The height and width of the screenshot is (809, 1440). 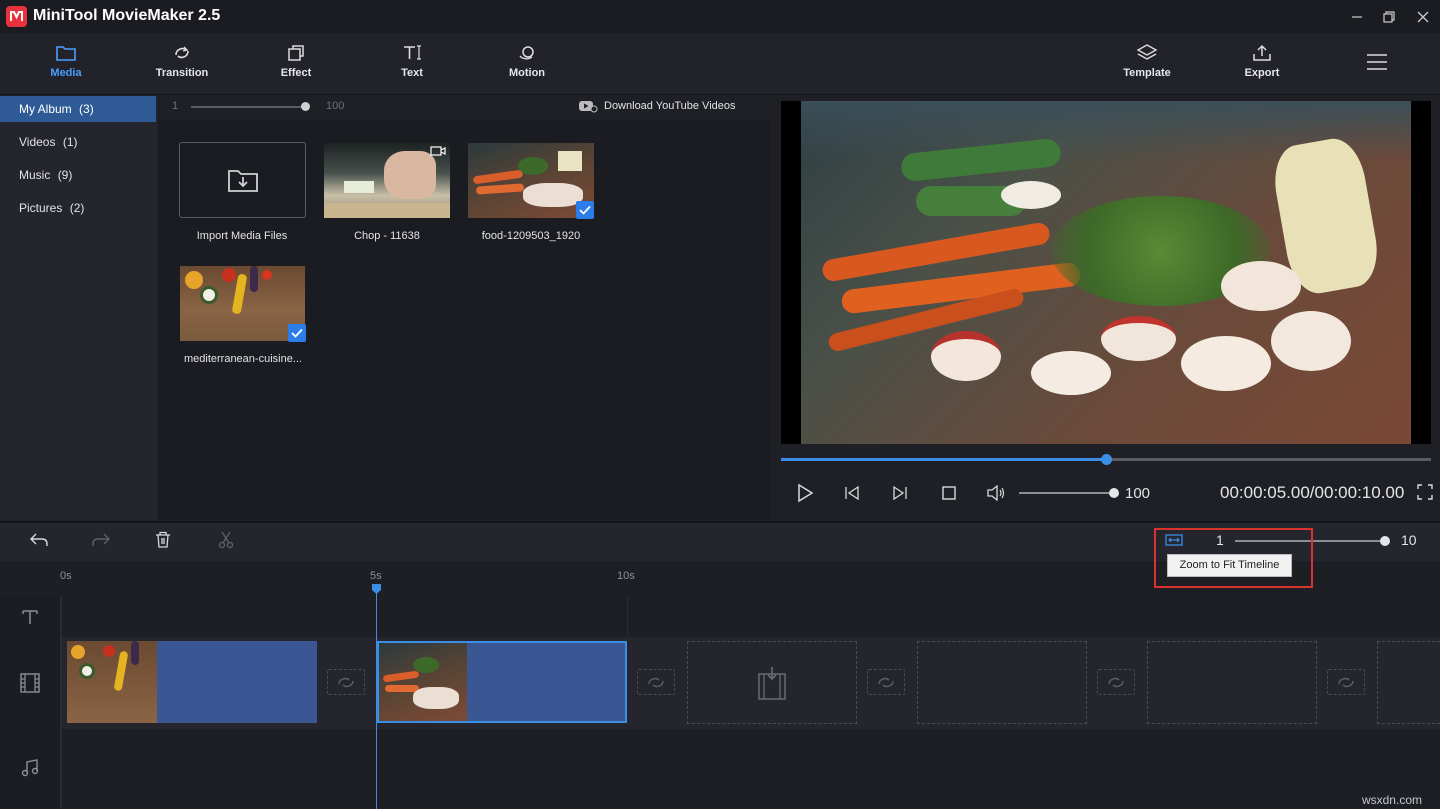 What do you see at coordinates (1389, 16) in the screenshot?
I see `restore-icon` at bounding box center [1389, 16].